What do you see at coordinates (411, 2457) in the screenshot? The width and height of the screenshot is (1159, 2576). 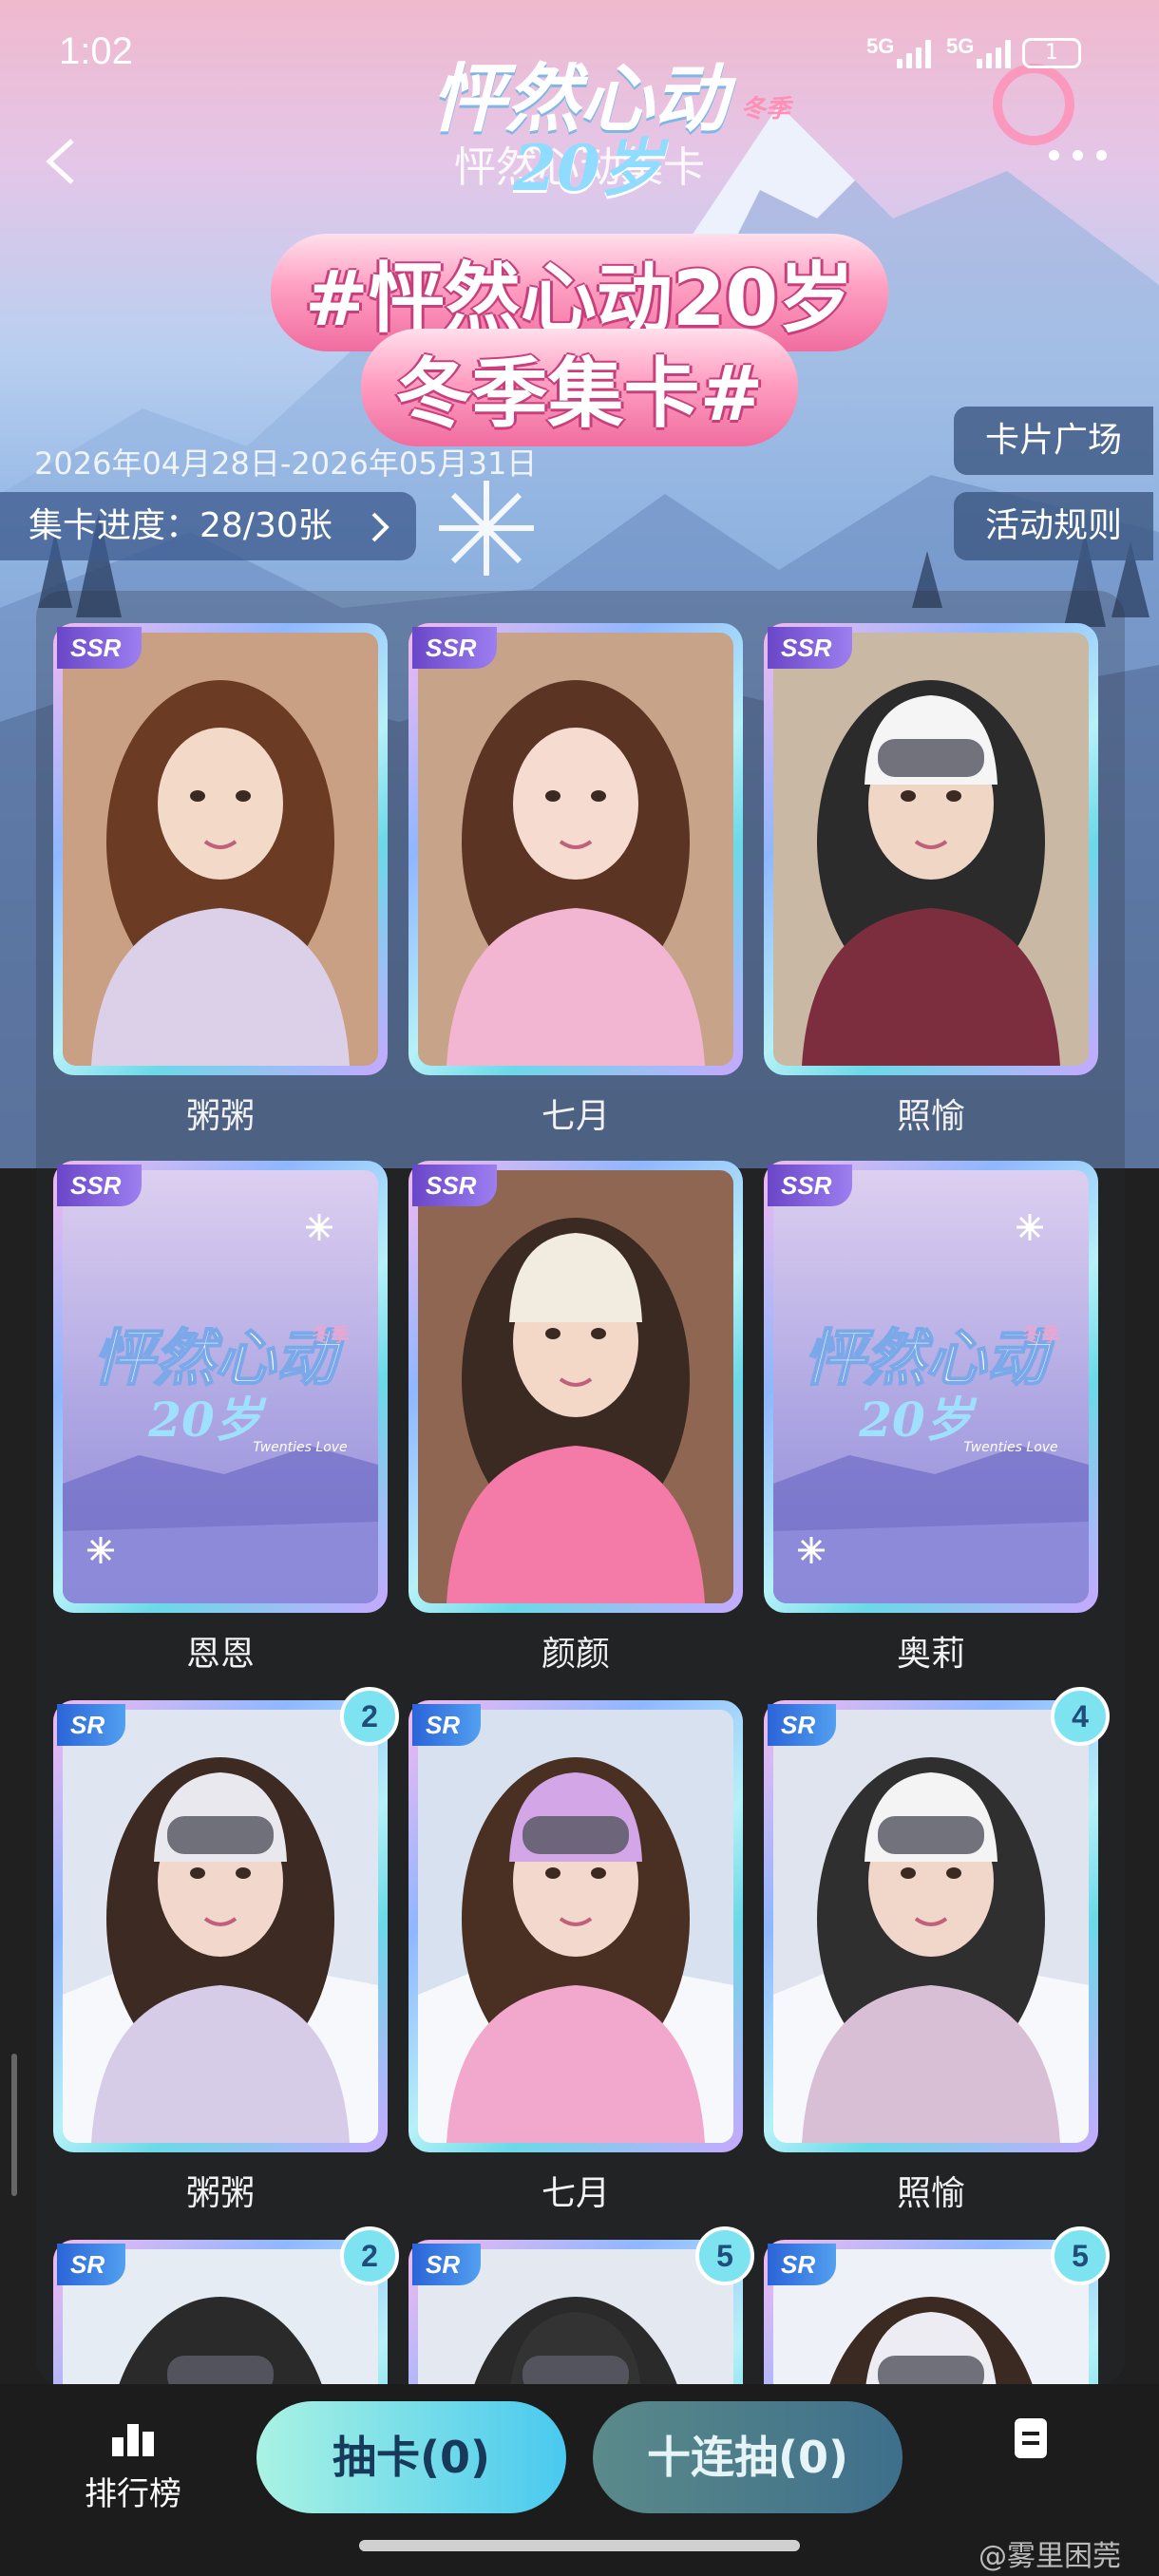 I see `draw-card-button: 抽卡(0)` at bounding box center [411, 2457].